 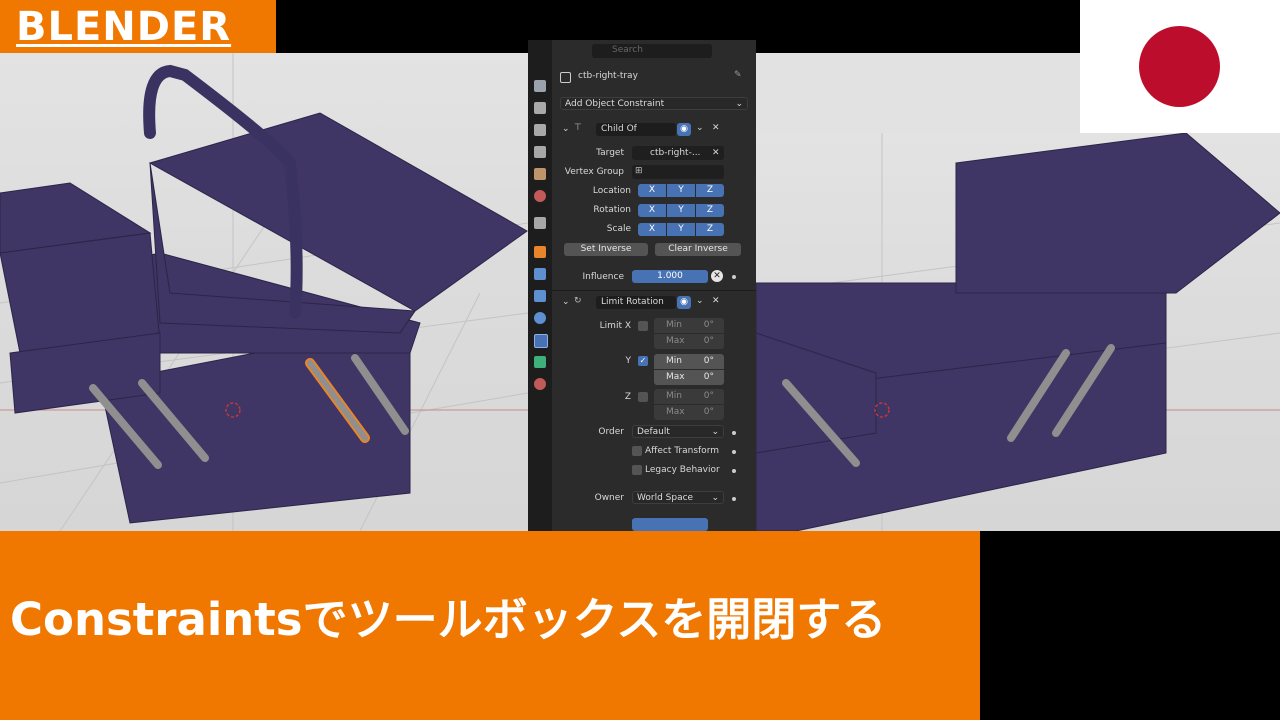 I want to click on scene-tab-icon, so click(x=540, y=174).